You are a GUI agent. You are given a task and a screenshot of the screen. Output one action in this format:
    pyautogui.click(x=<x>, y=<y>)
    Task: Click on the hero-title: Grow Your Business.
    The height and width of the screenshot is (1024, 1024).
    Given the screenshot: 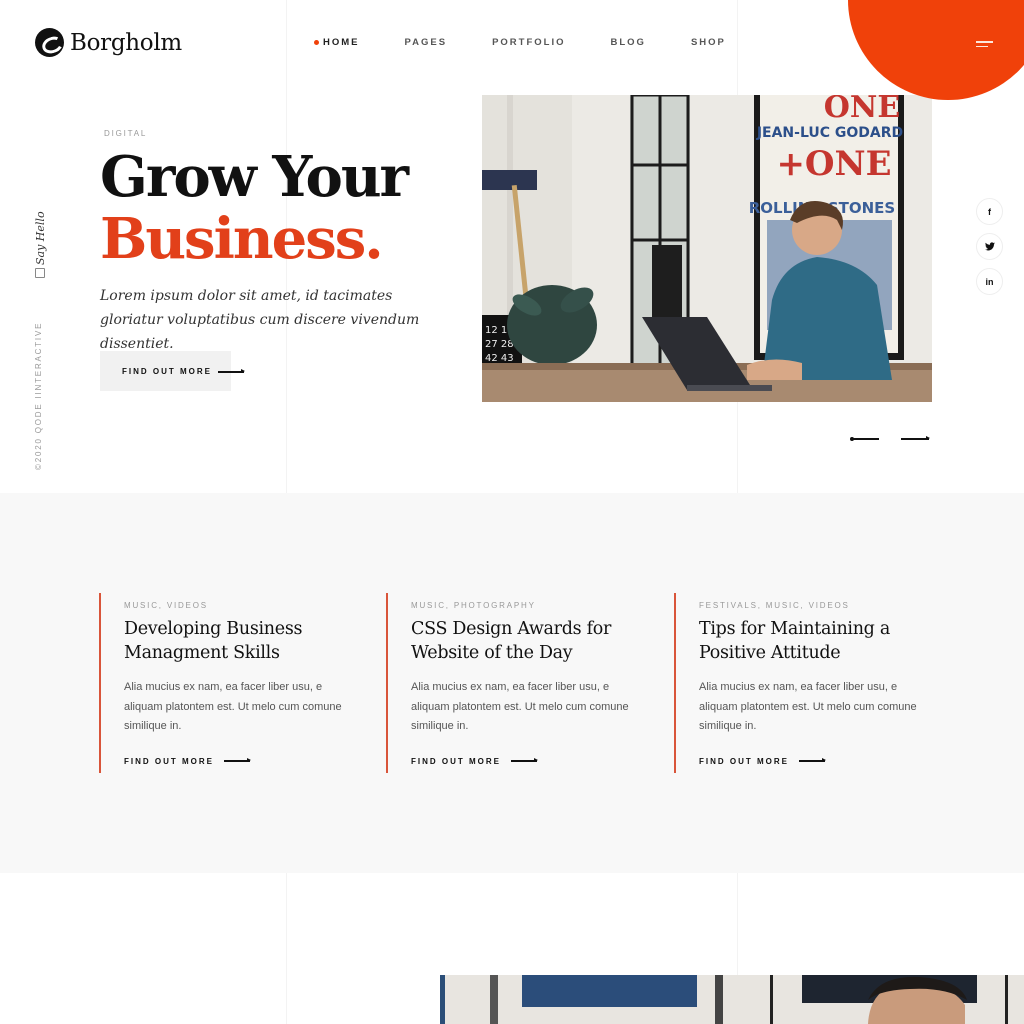 What is the action you would take?
    pyautogui.click(x=254, y=208)
    